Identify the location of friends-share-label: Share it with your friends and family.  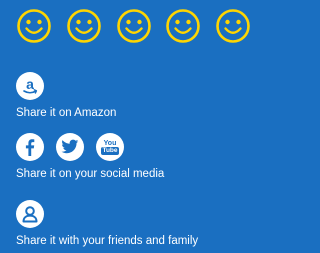
(107, 241).